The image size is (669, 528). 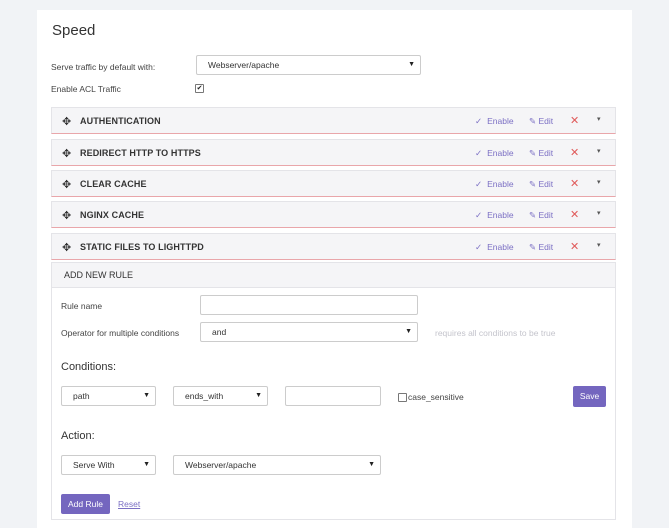 I want to click on serve-default-value: Webserver/apache, so click(x=244, y=65).